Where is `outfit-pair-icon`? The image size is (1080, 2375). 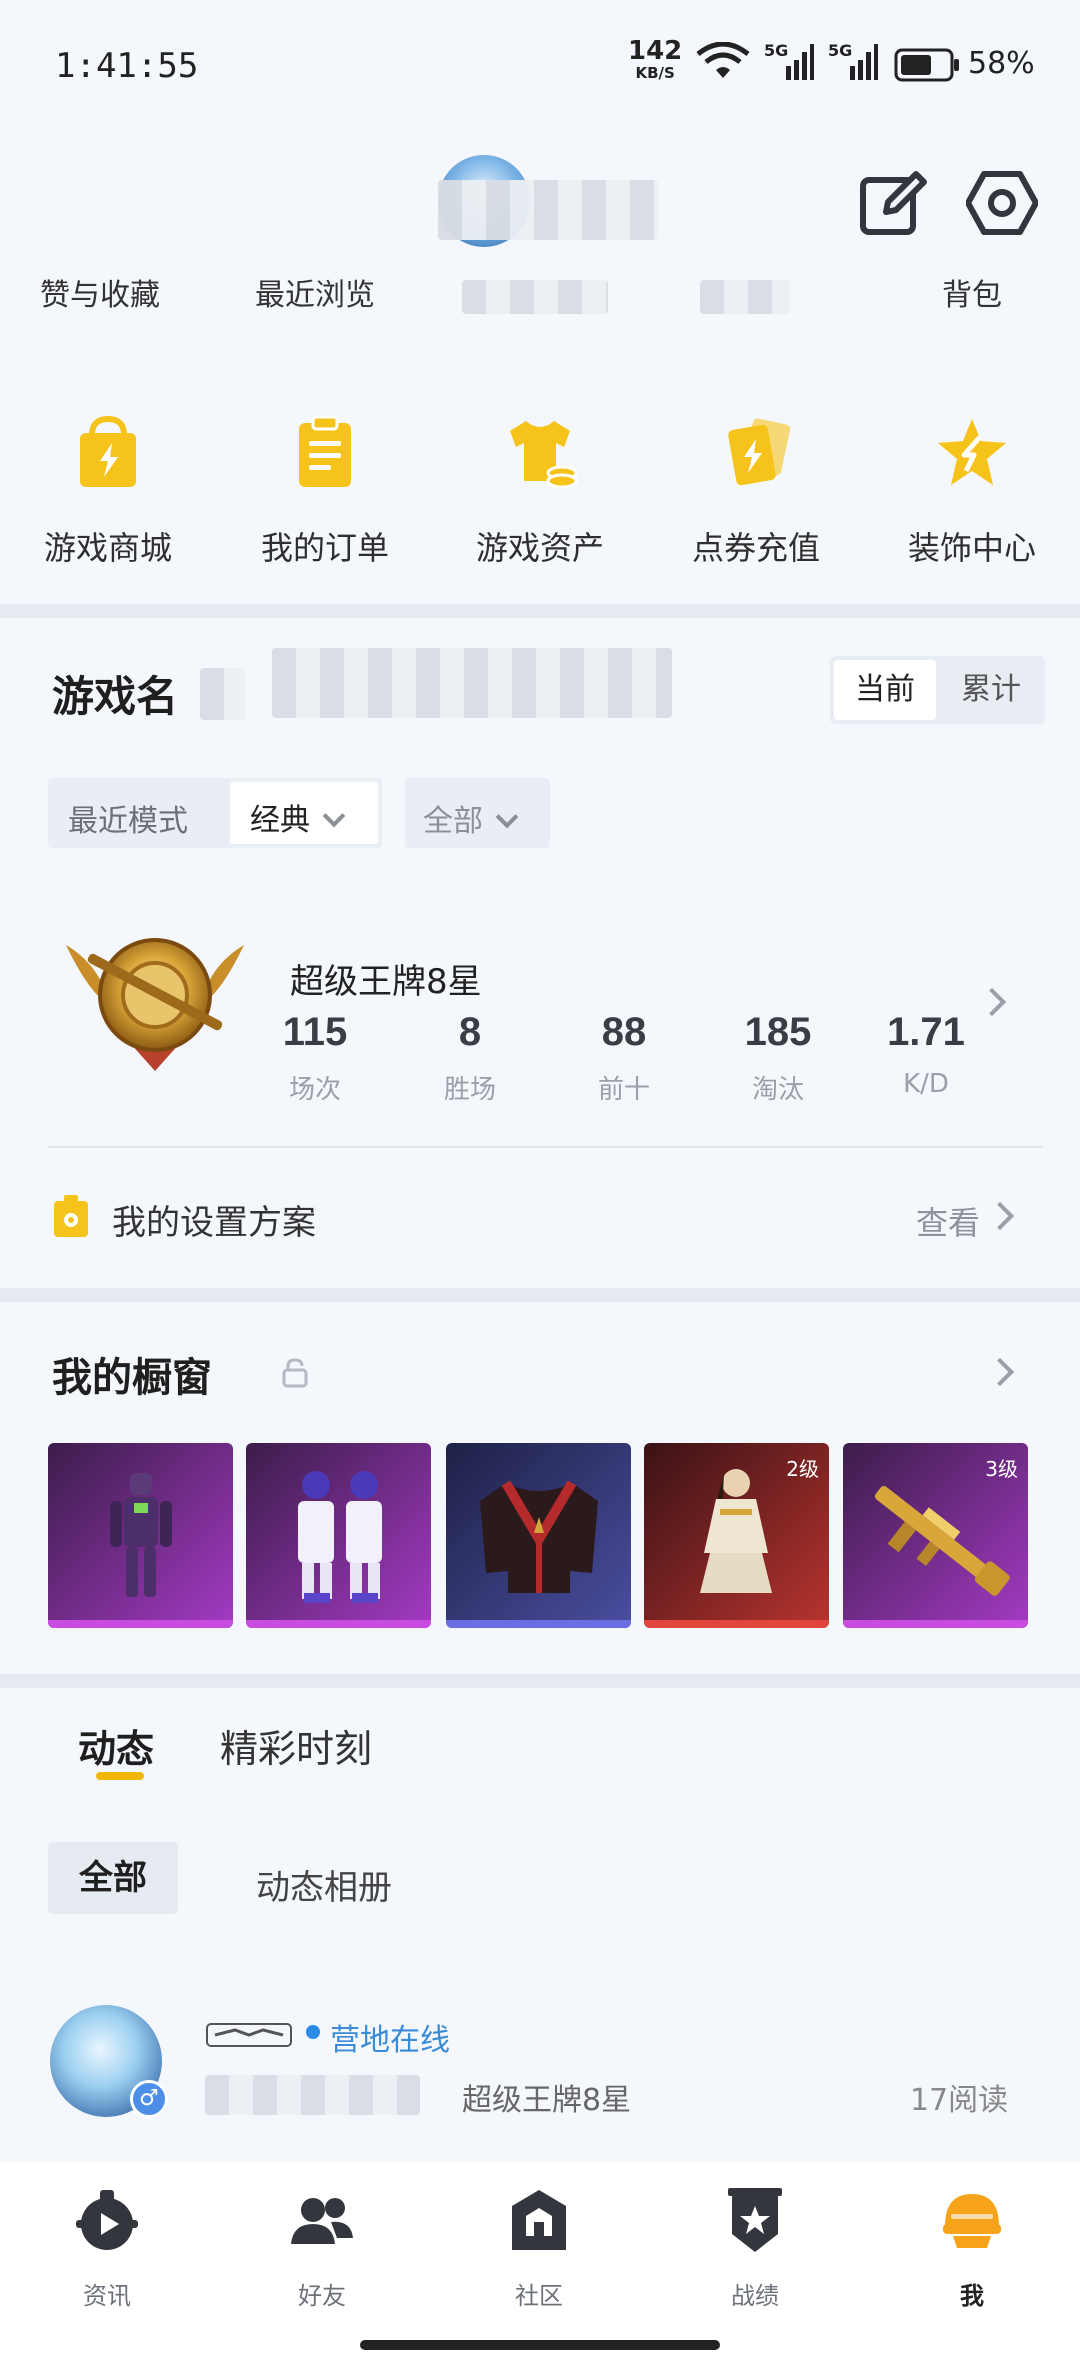 outfit-pair-icon is located at coordinates (340, 1537).